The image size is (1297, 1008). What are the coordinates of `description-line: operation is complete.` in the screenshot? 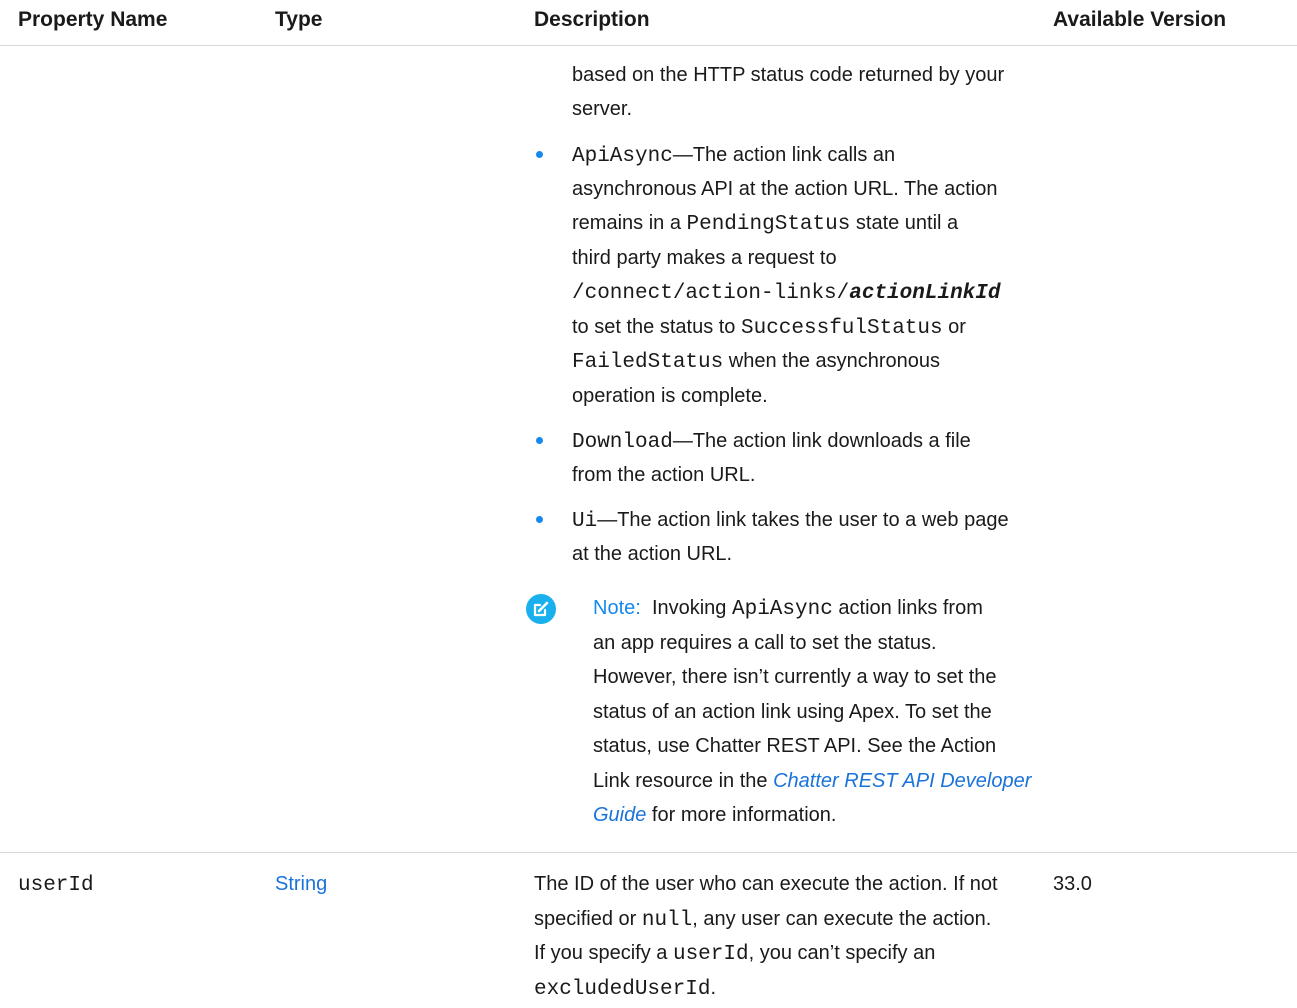 It's located at (670, 396).